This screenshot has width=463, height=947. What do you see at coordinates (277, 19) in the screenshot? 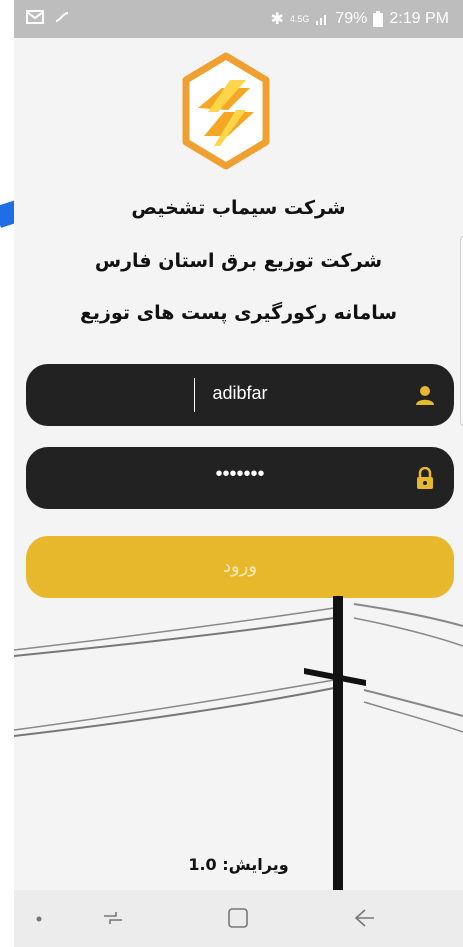
I see `bluetooth-icon: ✱` at bounding box center [277, 19].